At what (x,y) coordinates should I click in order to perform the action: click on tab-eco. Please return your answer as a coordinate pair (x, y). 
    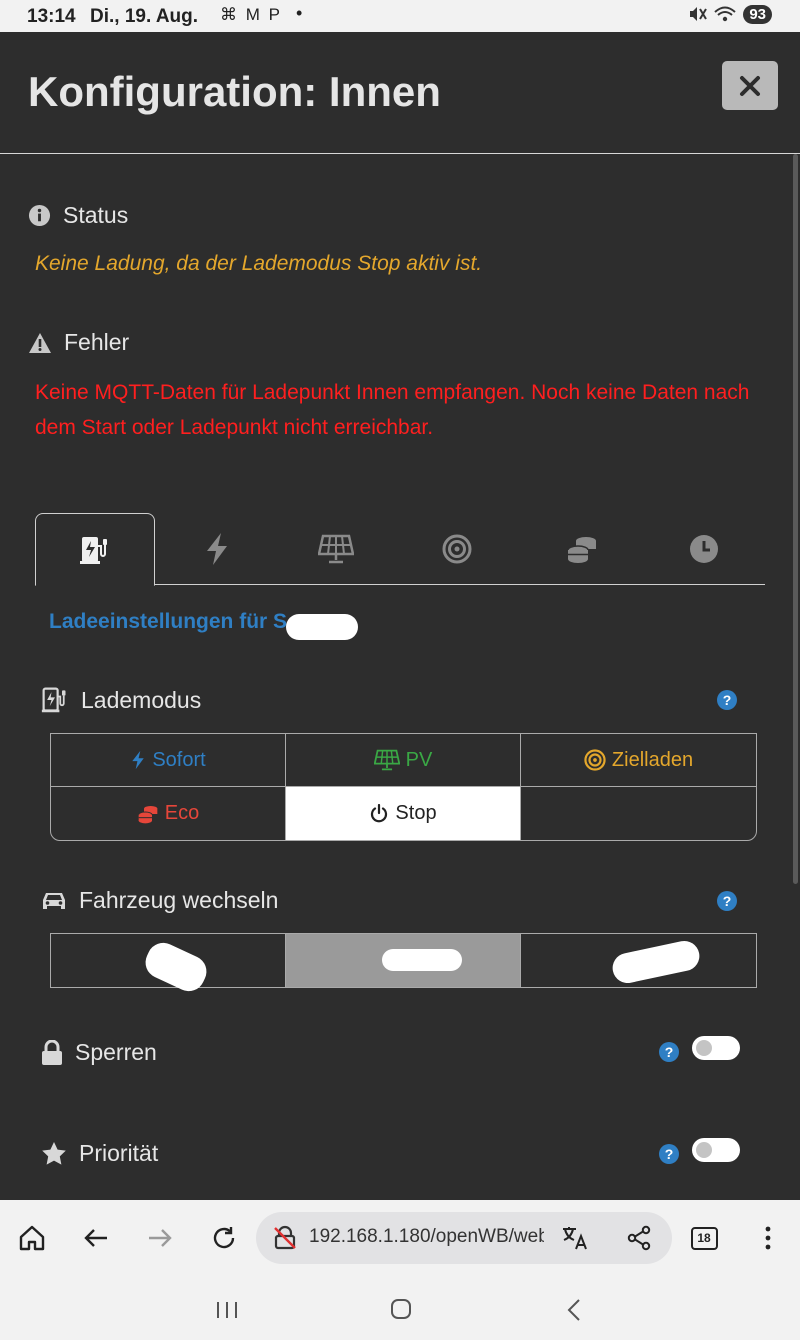
    Looking at the image, I should click on (582, 549).